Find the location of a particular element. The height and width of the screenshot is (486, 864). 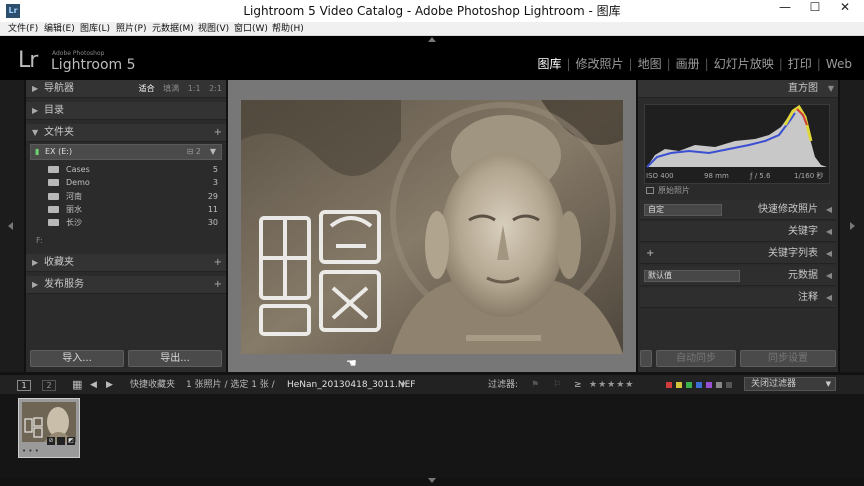

exif-info: ISO 400 98 mm ƒ / 5.6 1/160 秒 is located at coordinates (737, 176).